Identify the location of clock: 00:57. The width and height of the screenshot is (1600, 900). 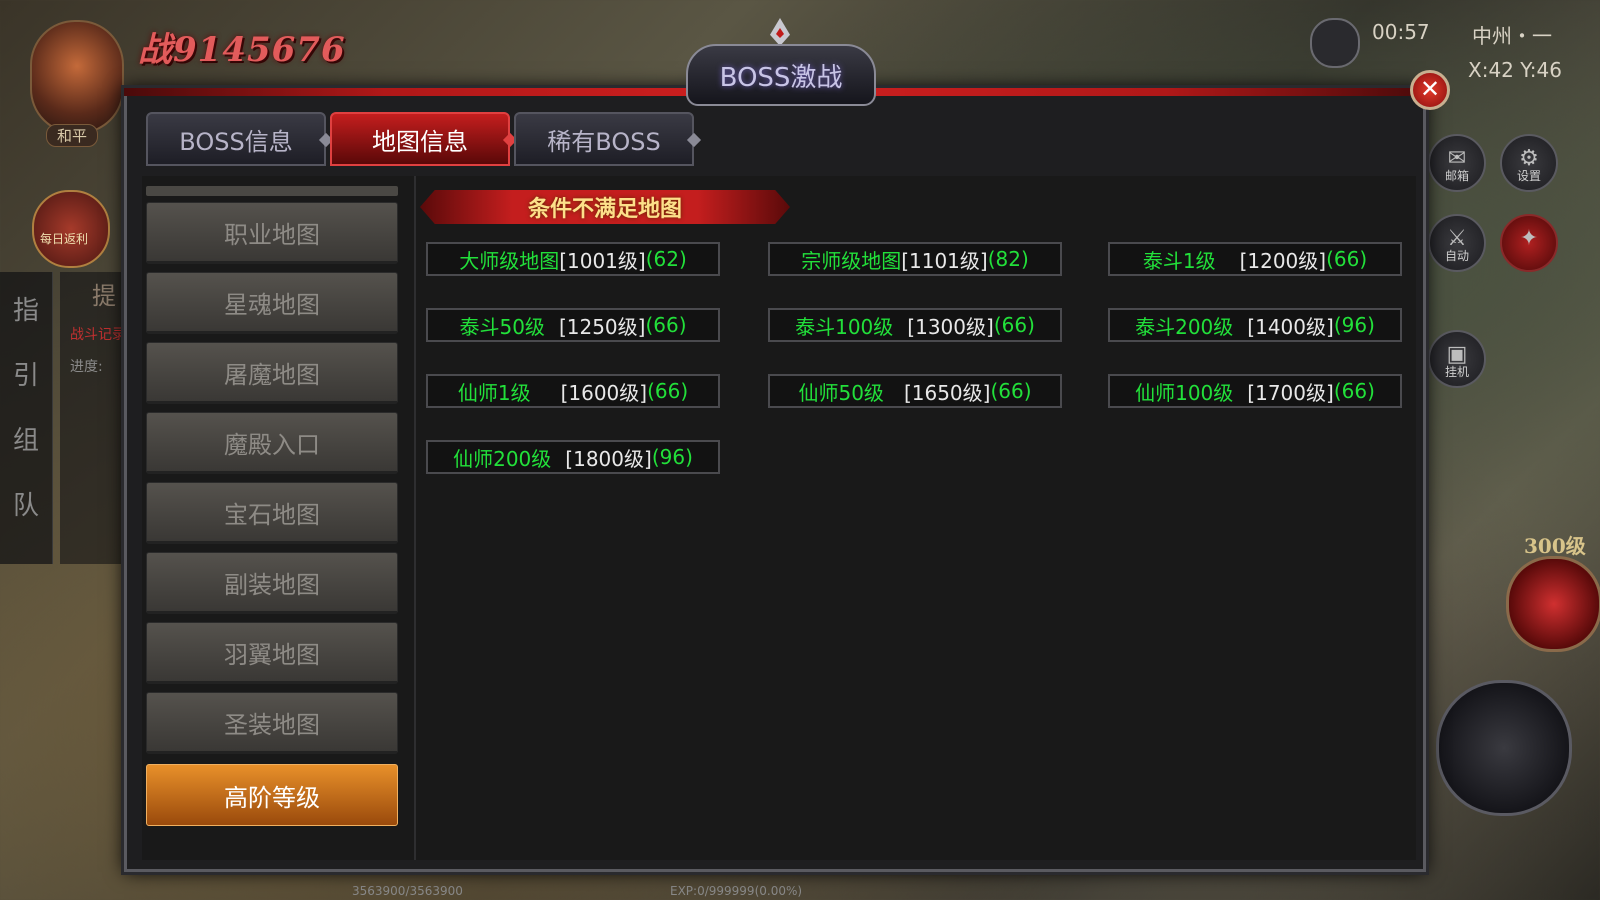
(1401, 32).